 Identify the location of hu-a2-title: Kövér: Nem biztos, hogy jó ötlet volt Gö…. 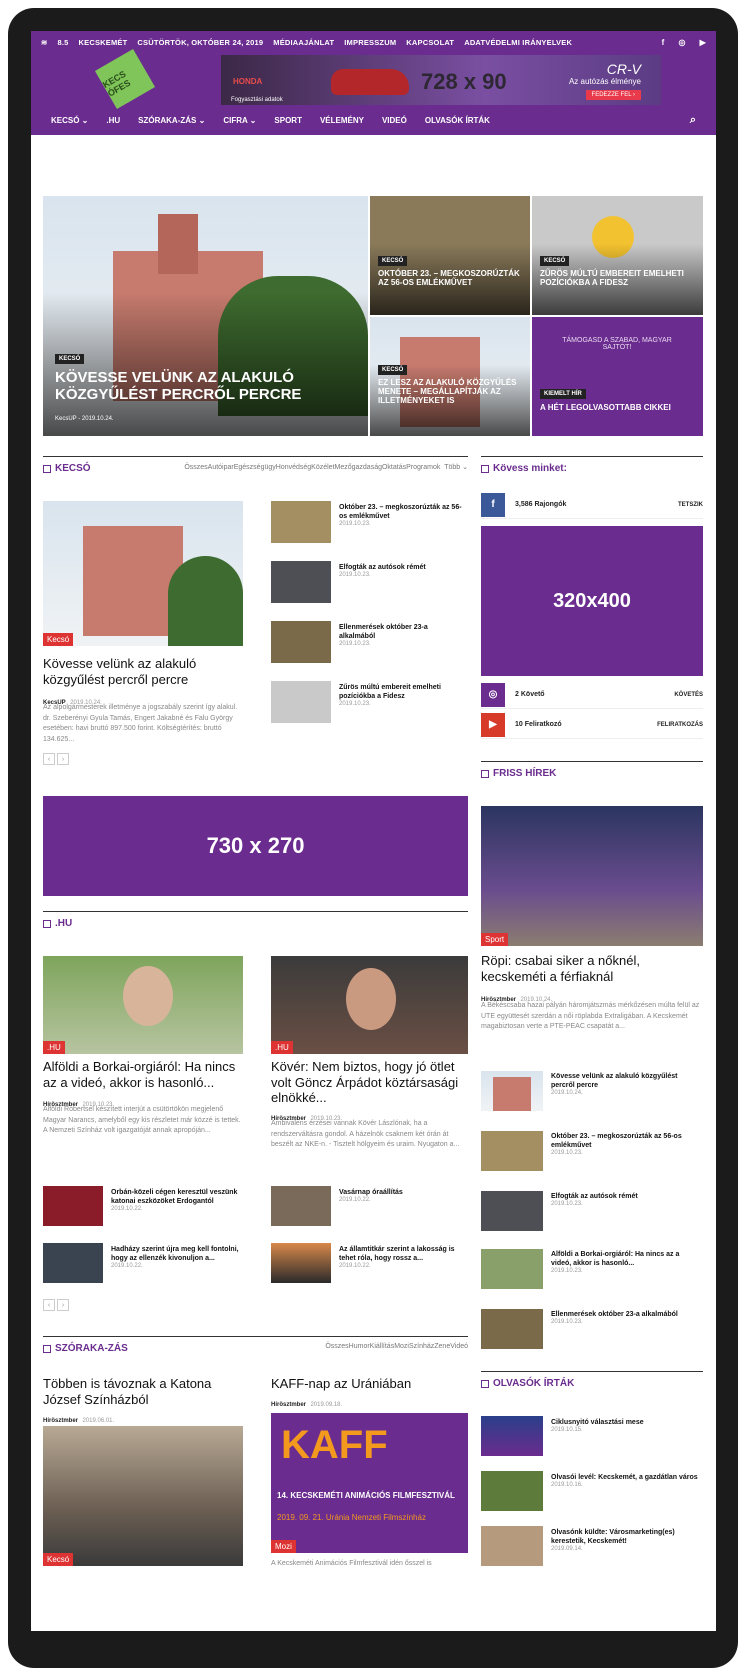
(369, 1082).